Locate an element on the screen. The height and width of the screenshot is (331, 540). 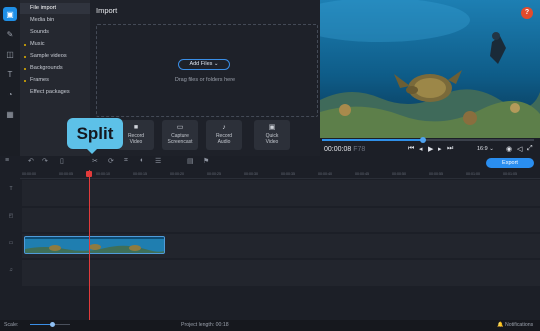
next-frame-icon: ⏭ is located at coordinates (450, 149).